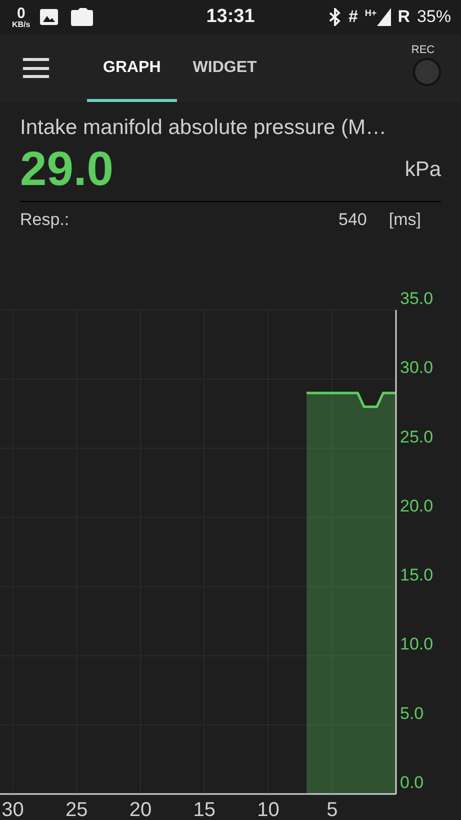 The image size is (461, 820). Describe the element at coordinates (45, 220) in the screenshot. I see `response-label: Resp.:` at that location.